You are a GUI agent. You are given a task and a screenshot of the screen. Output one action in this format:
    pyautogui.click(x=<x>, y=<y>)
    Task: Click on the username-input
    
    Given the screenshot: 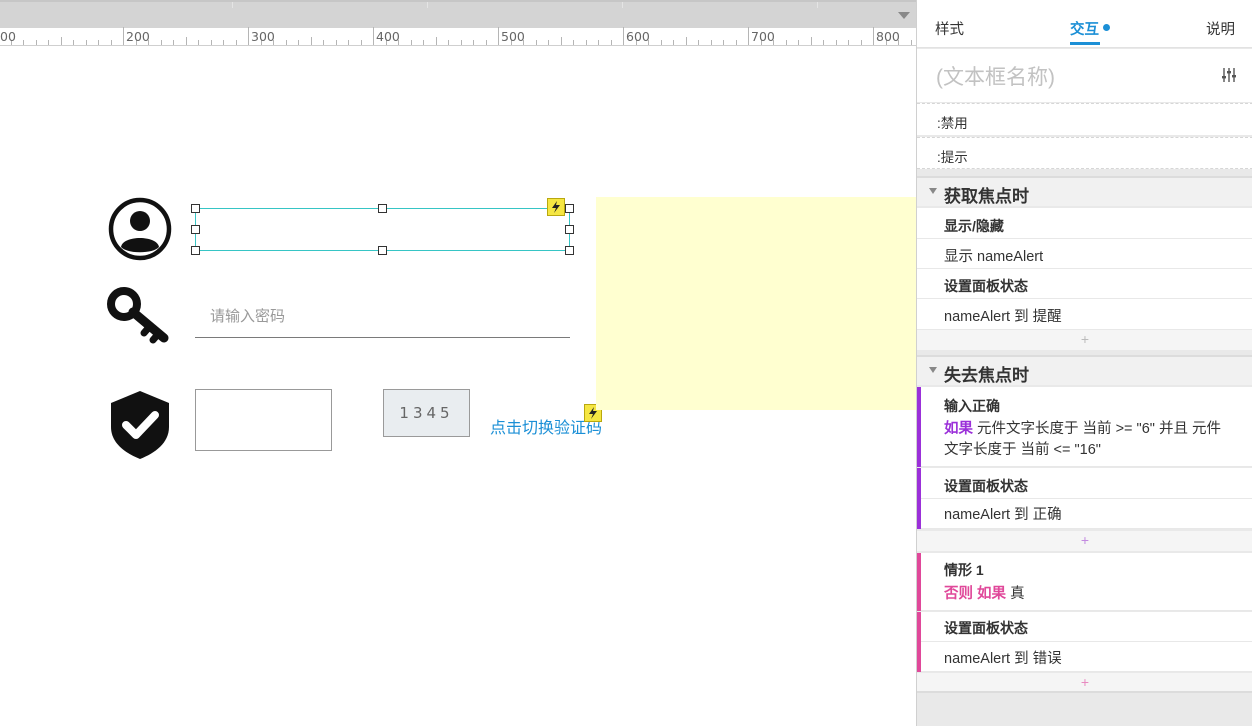 What is the action you would take?
    pyautogui.click(x=382, y=229)
    